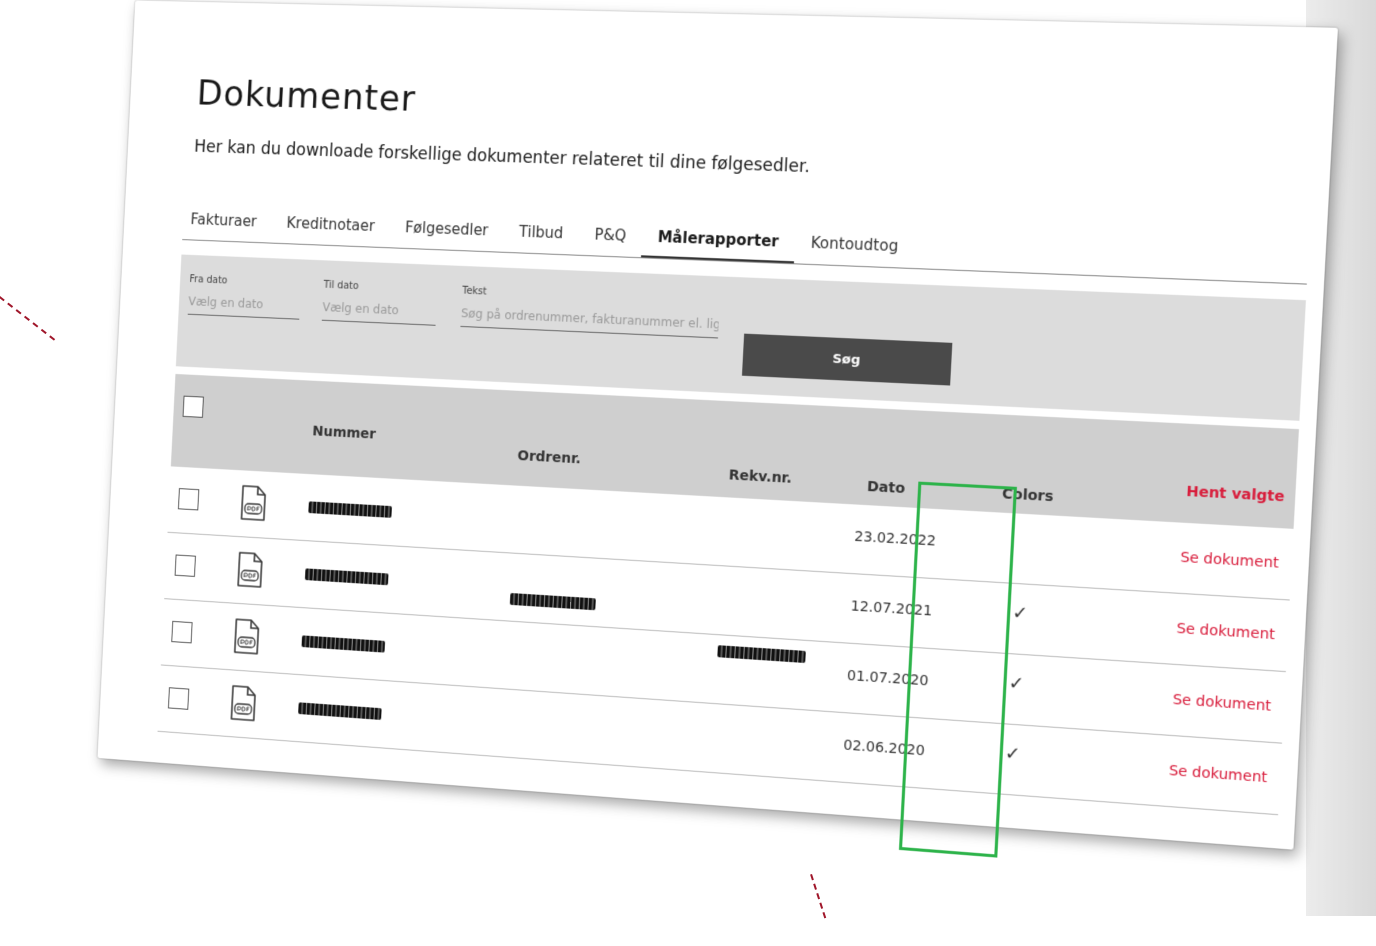  What do you see at coordinates (331, 230) in the screenshot?
I see `tab-kreditnotaer: Kreditnotaer` at bounding box center [331, 230].